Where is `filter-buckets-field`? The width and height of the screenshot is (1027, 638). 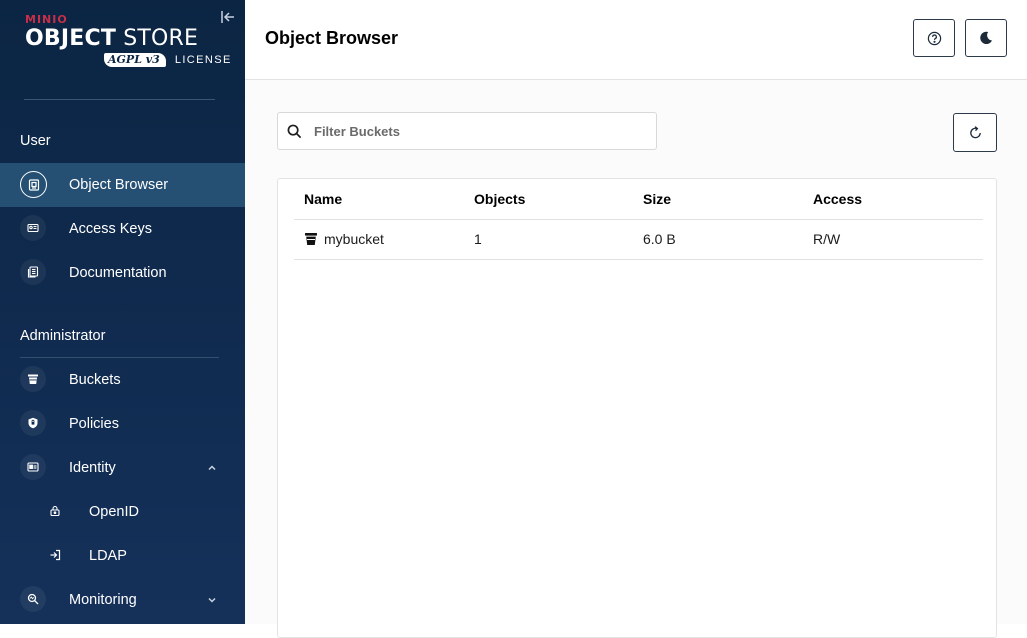
filter-buckets-field is located at coordinates (467, 131).